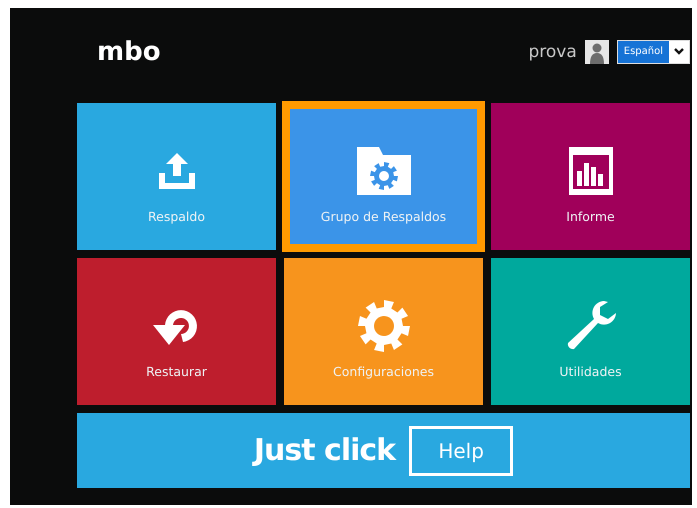  What do you see at coordinates (383, 326) in the screenshot?
I see `gear-icon` at bounding box center [383, 326].